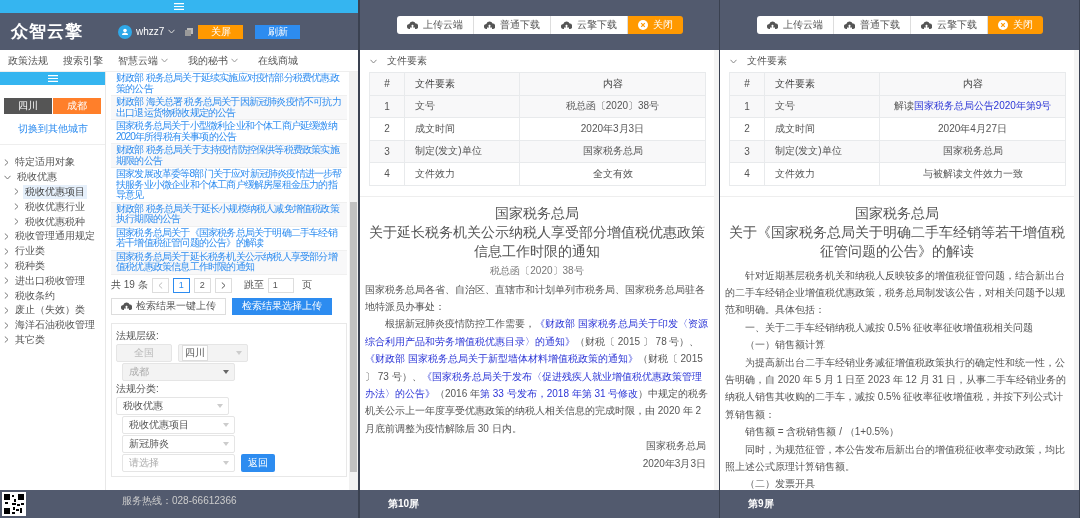  What do you see at coordinates (37, 177) in the screenshot?
I see `tree-item: 税收优惠` at bounding box center [37, 177].